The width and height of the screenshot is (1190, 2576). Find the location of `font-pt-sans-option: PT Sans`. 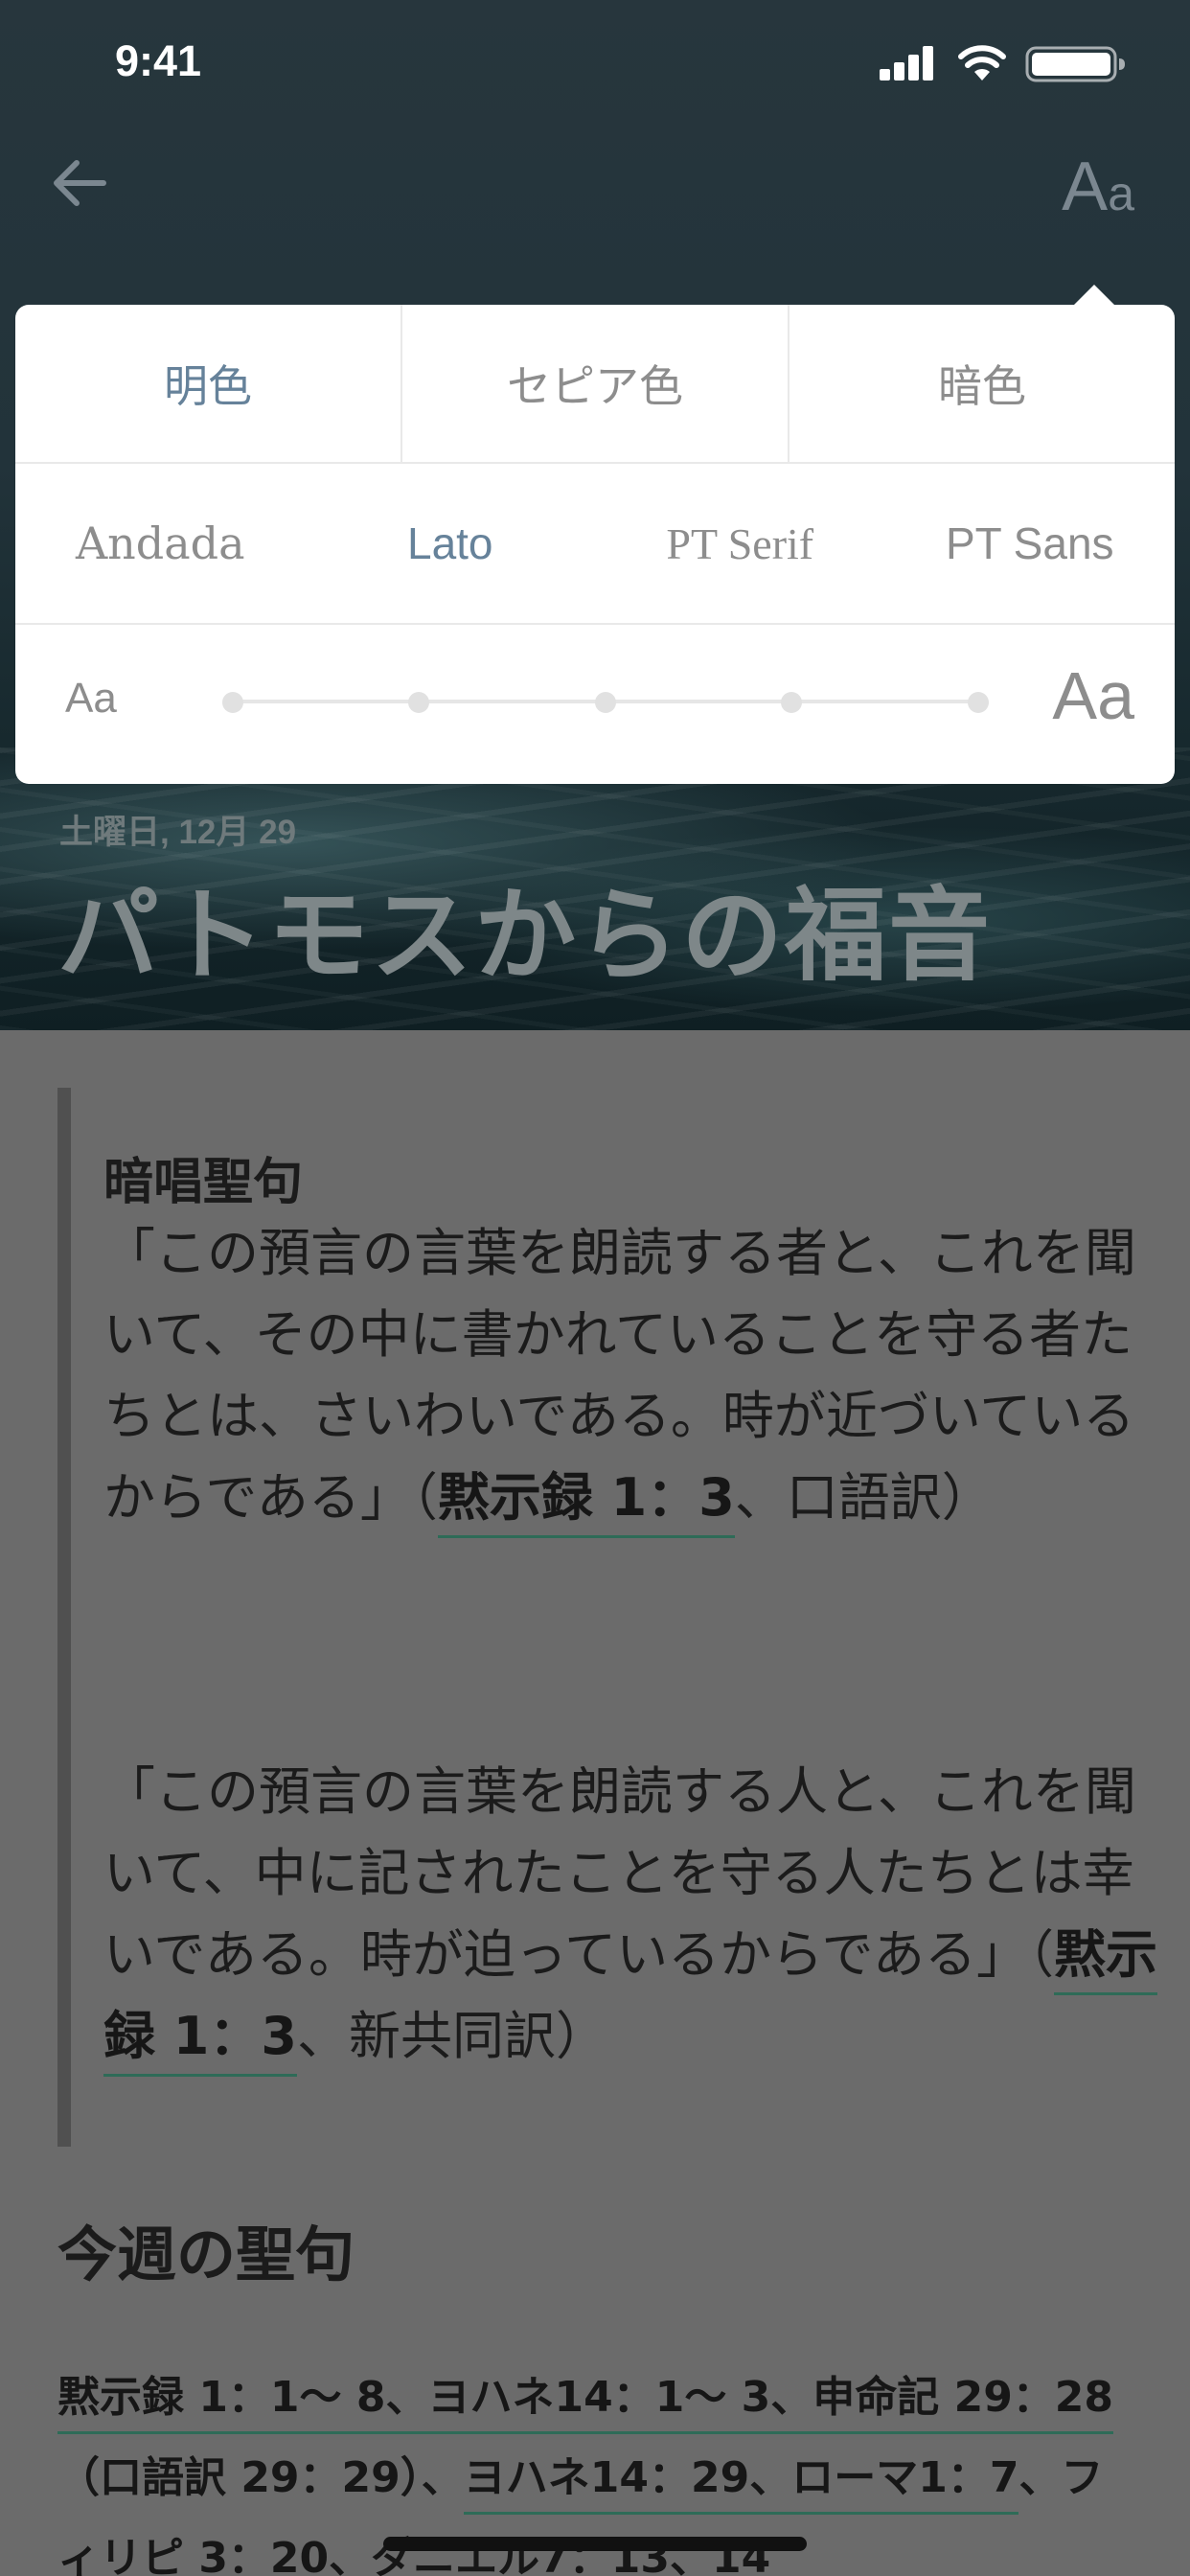

font-pt-sans-option: PT Sans is located at coordinates (1031, 543).